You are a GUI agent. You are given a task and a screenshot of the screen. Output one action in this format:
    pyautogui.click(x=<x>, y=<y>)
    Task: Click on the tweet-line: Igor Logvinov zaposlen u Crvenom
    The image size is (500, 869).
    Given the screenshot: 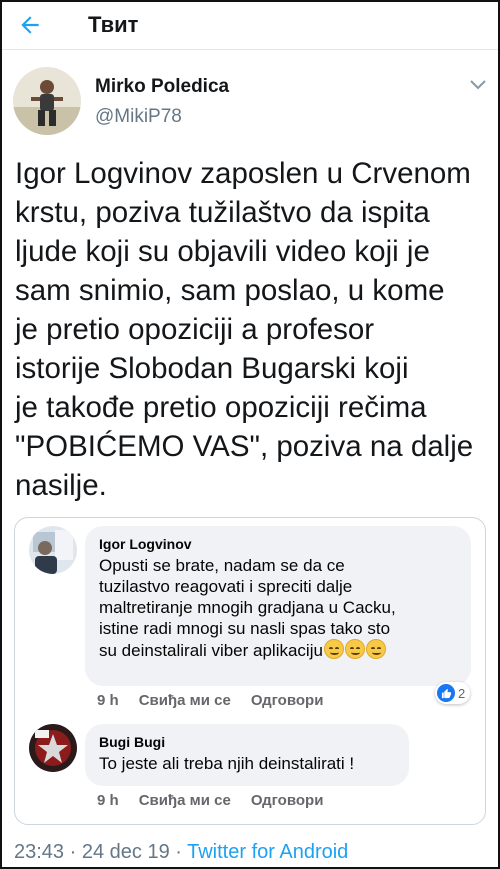 What is the action you would take?
    pyautogui.click(x=243, y=173)
    